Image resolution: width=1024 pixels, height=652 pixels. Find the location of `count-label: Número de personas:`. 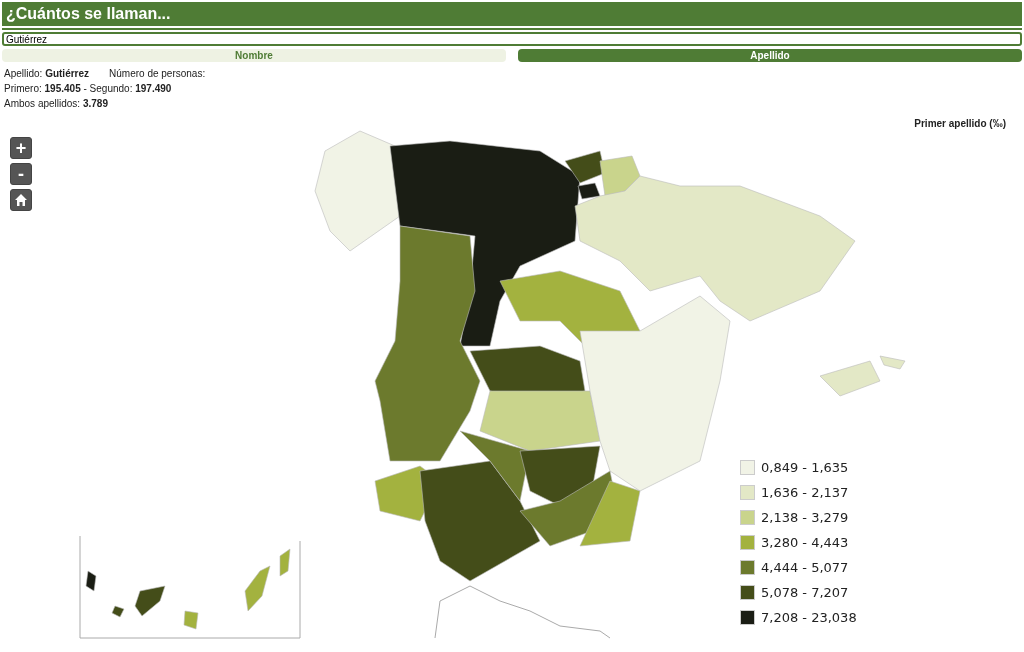

count-label: Número de personas: is located at coordinates (157, 73).